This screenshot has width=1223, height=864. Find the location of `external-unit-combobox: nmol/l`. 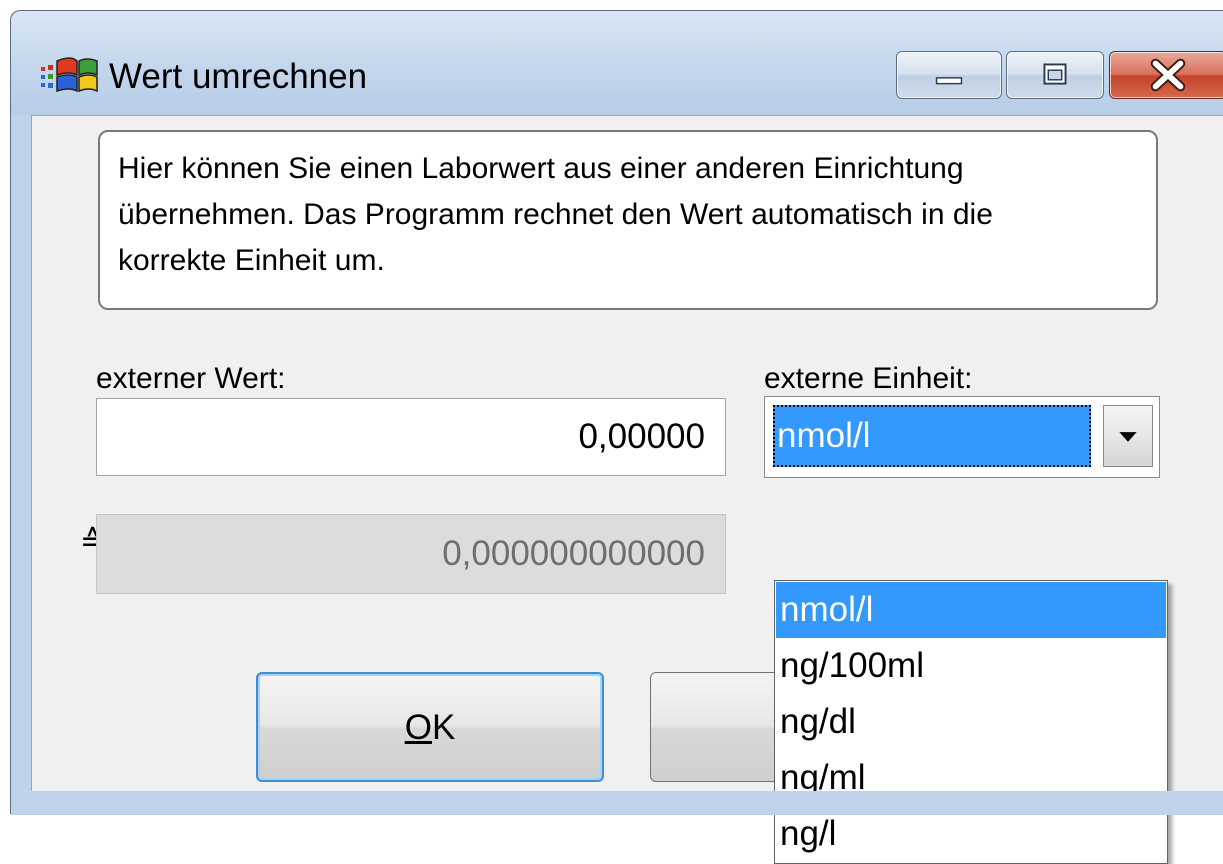

external-unit-combobox: nmol/l is located at coordinates (962, 437).